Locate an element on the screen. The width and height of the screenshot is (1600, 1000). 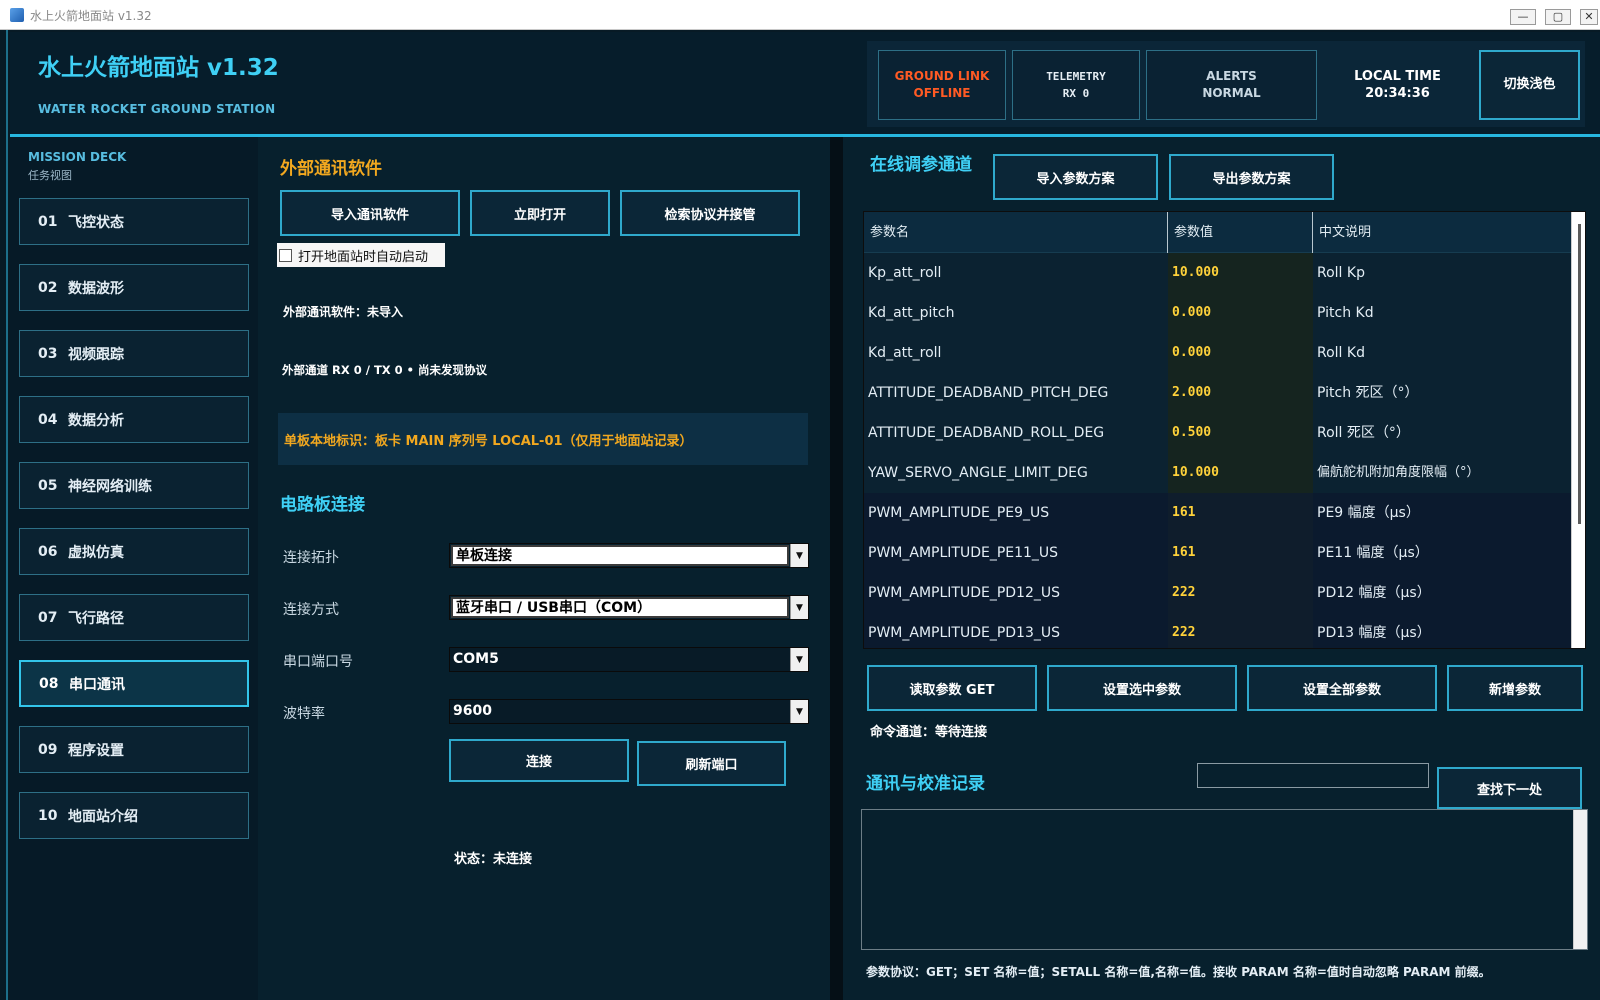
topology-select: 单板连接 ▼ is located at coordinates (629, 555).